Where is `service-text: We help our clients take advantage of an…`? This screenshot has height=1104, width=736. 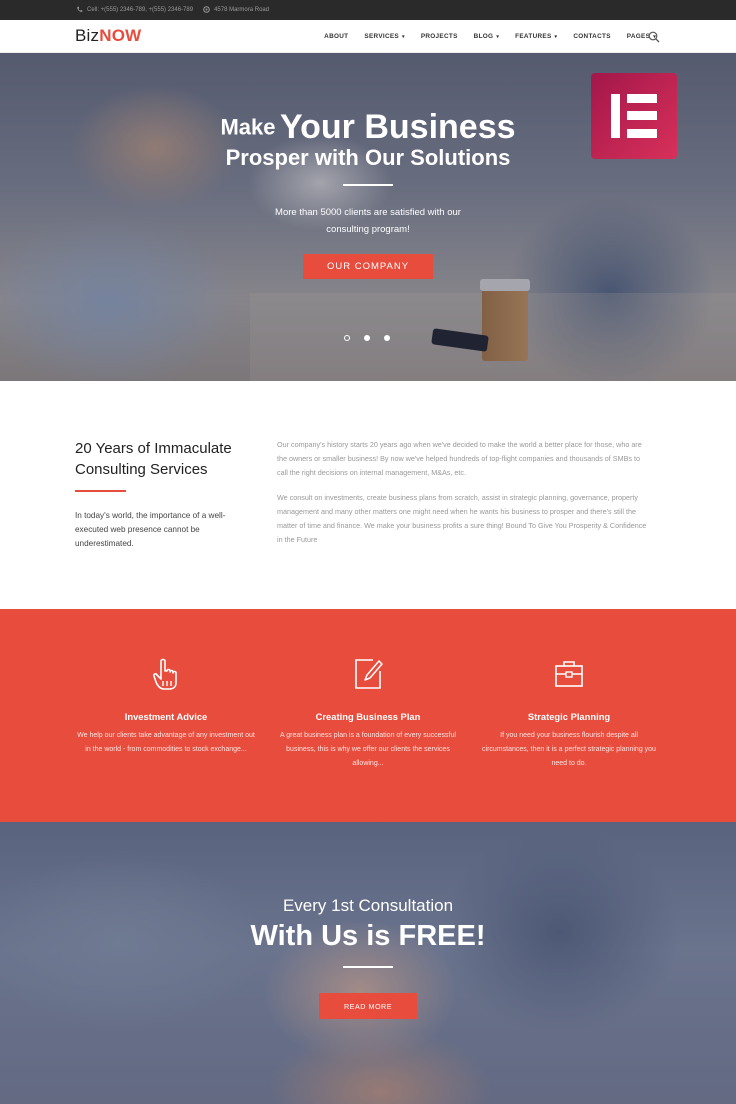 service-text: We help our clients take advantage of an… is located at coordinates (166, 742).